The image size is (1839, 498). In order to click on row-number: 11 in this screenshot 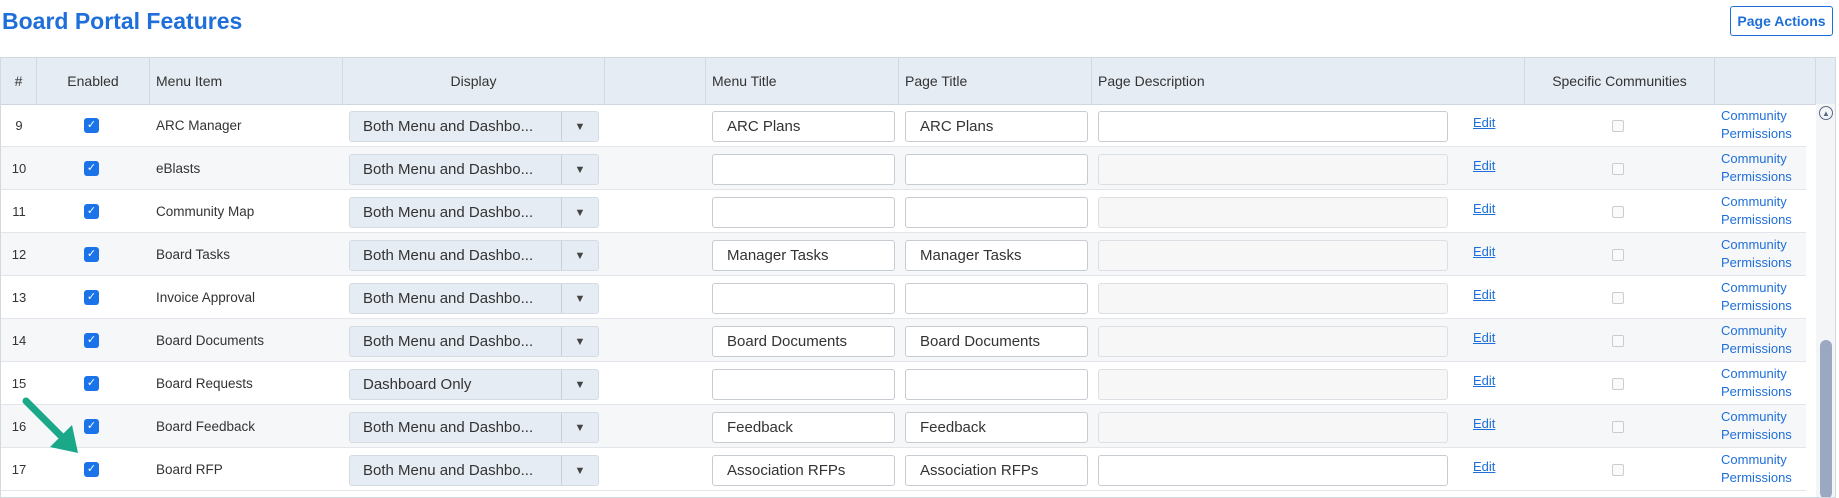, I will do `click(19, 211)`.